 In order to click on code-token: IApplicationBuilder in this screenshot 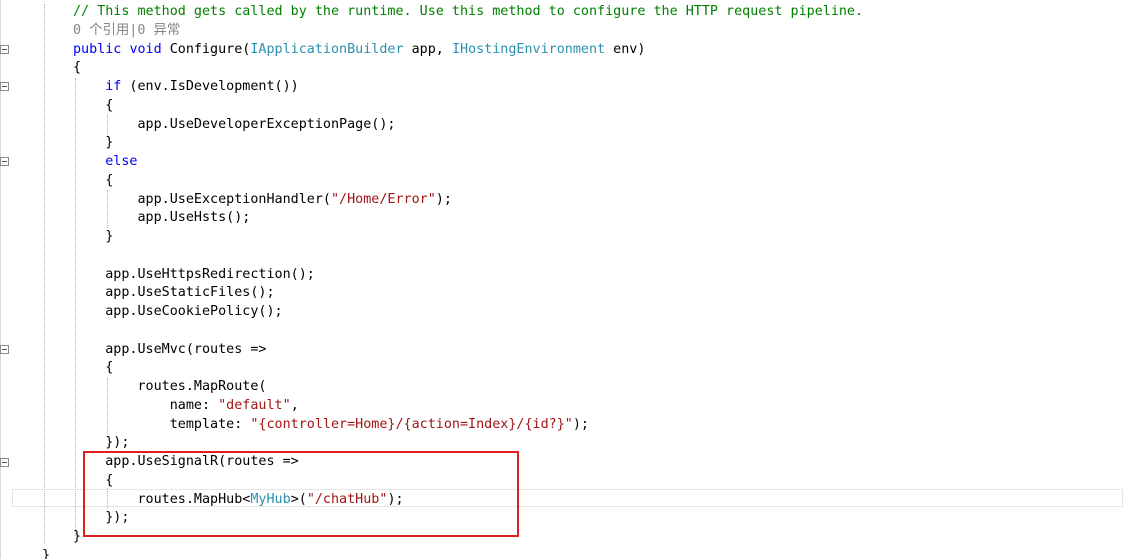, I will do `click(327, 49)`.